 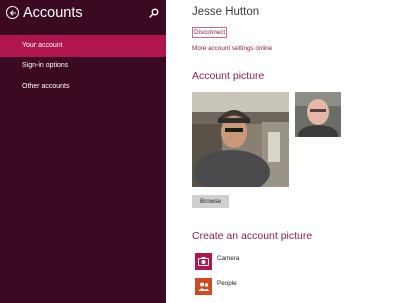 What do you see at coordinates (228, 76) in the screenshot?
I see `account-picture-title: Account picture` at bounding box center [228, 76].